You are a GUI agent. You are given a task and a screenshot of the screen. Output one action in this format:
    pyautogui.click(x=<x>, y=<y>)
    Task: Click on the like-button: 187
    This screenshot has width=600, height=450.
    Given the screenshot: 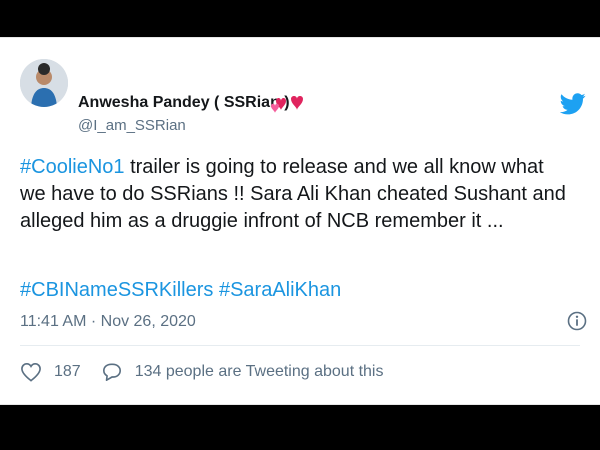 What is the action you would take?
    pyautogui.click(x=50, y=372)
    